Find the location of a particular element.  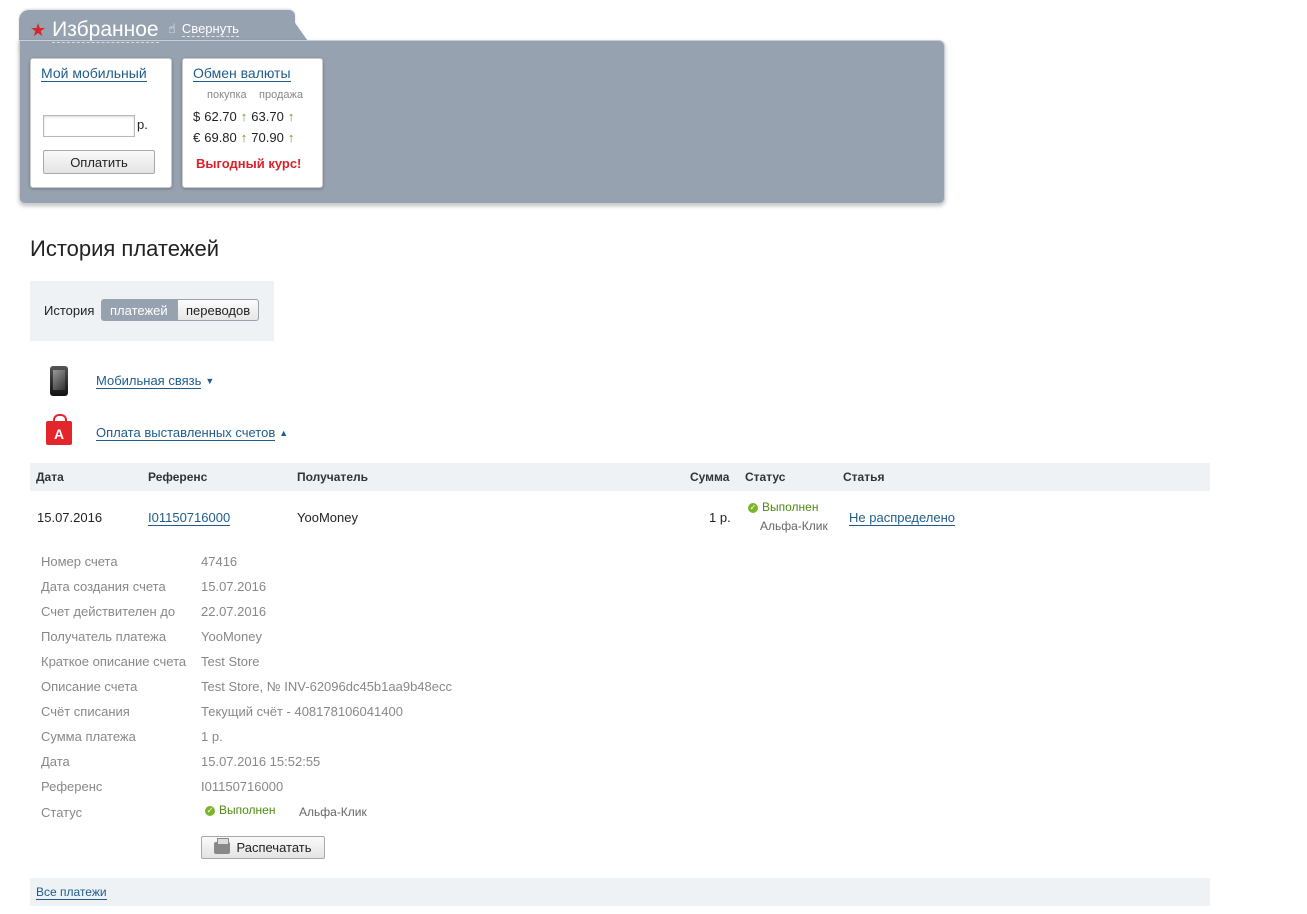

col-article: Статья is located at coordinates (864, 477).